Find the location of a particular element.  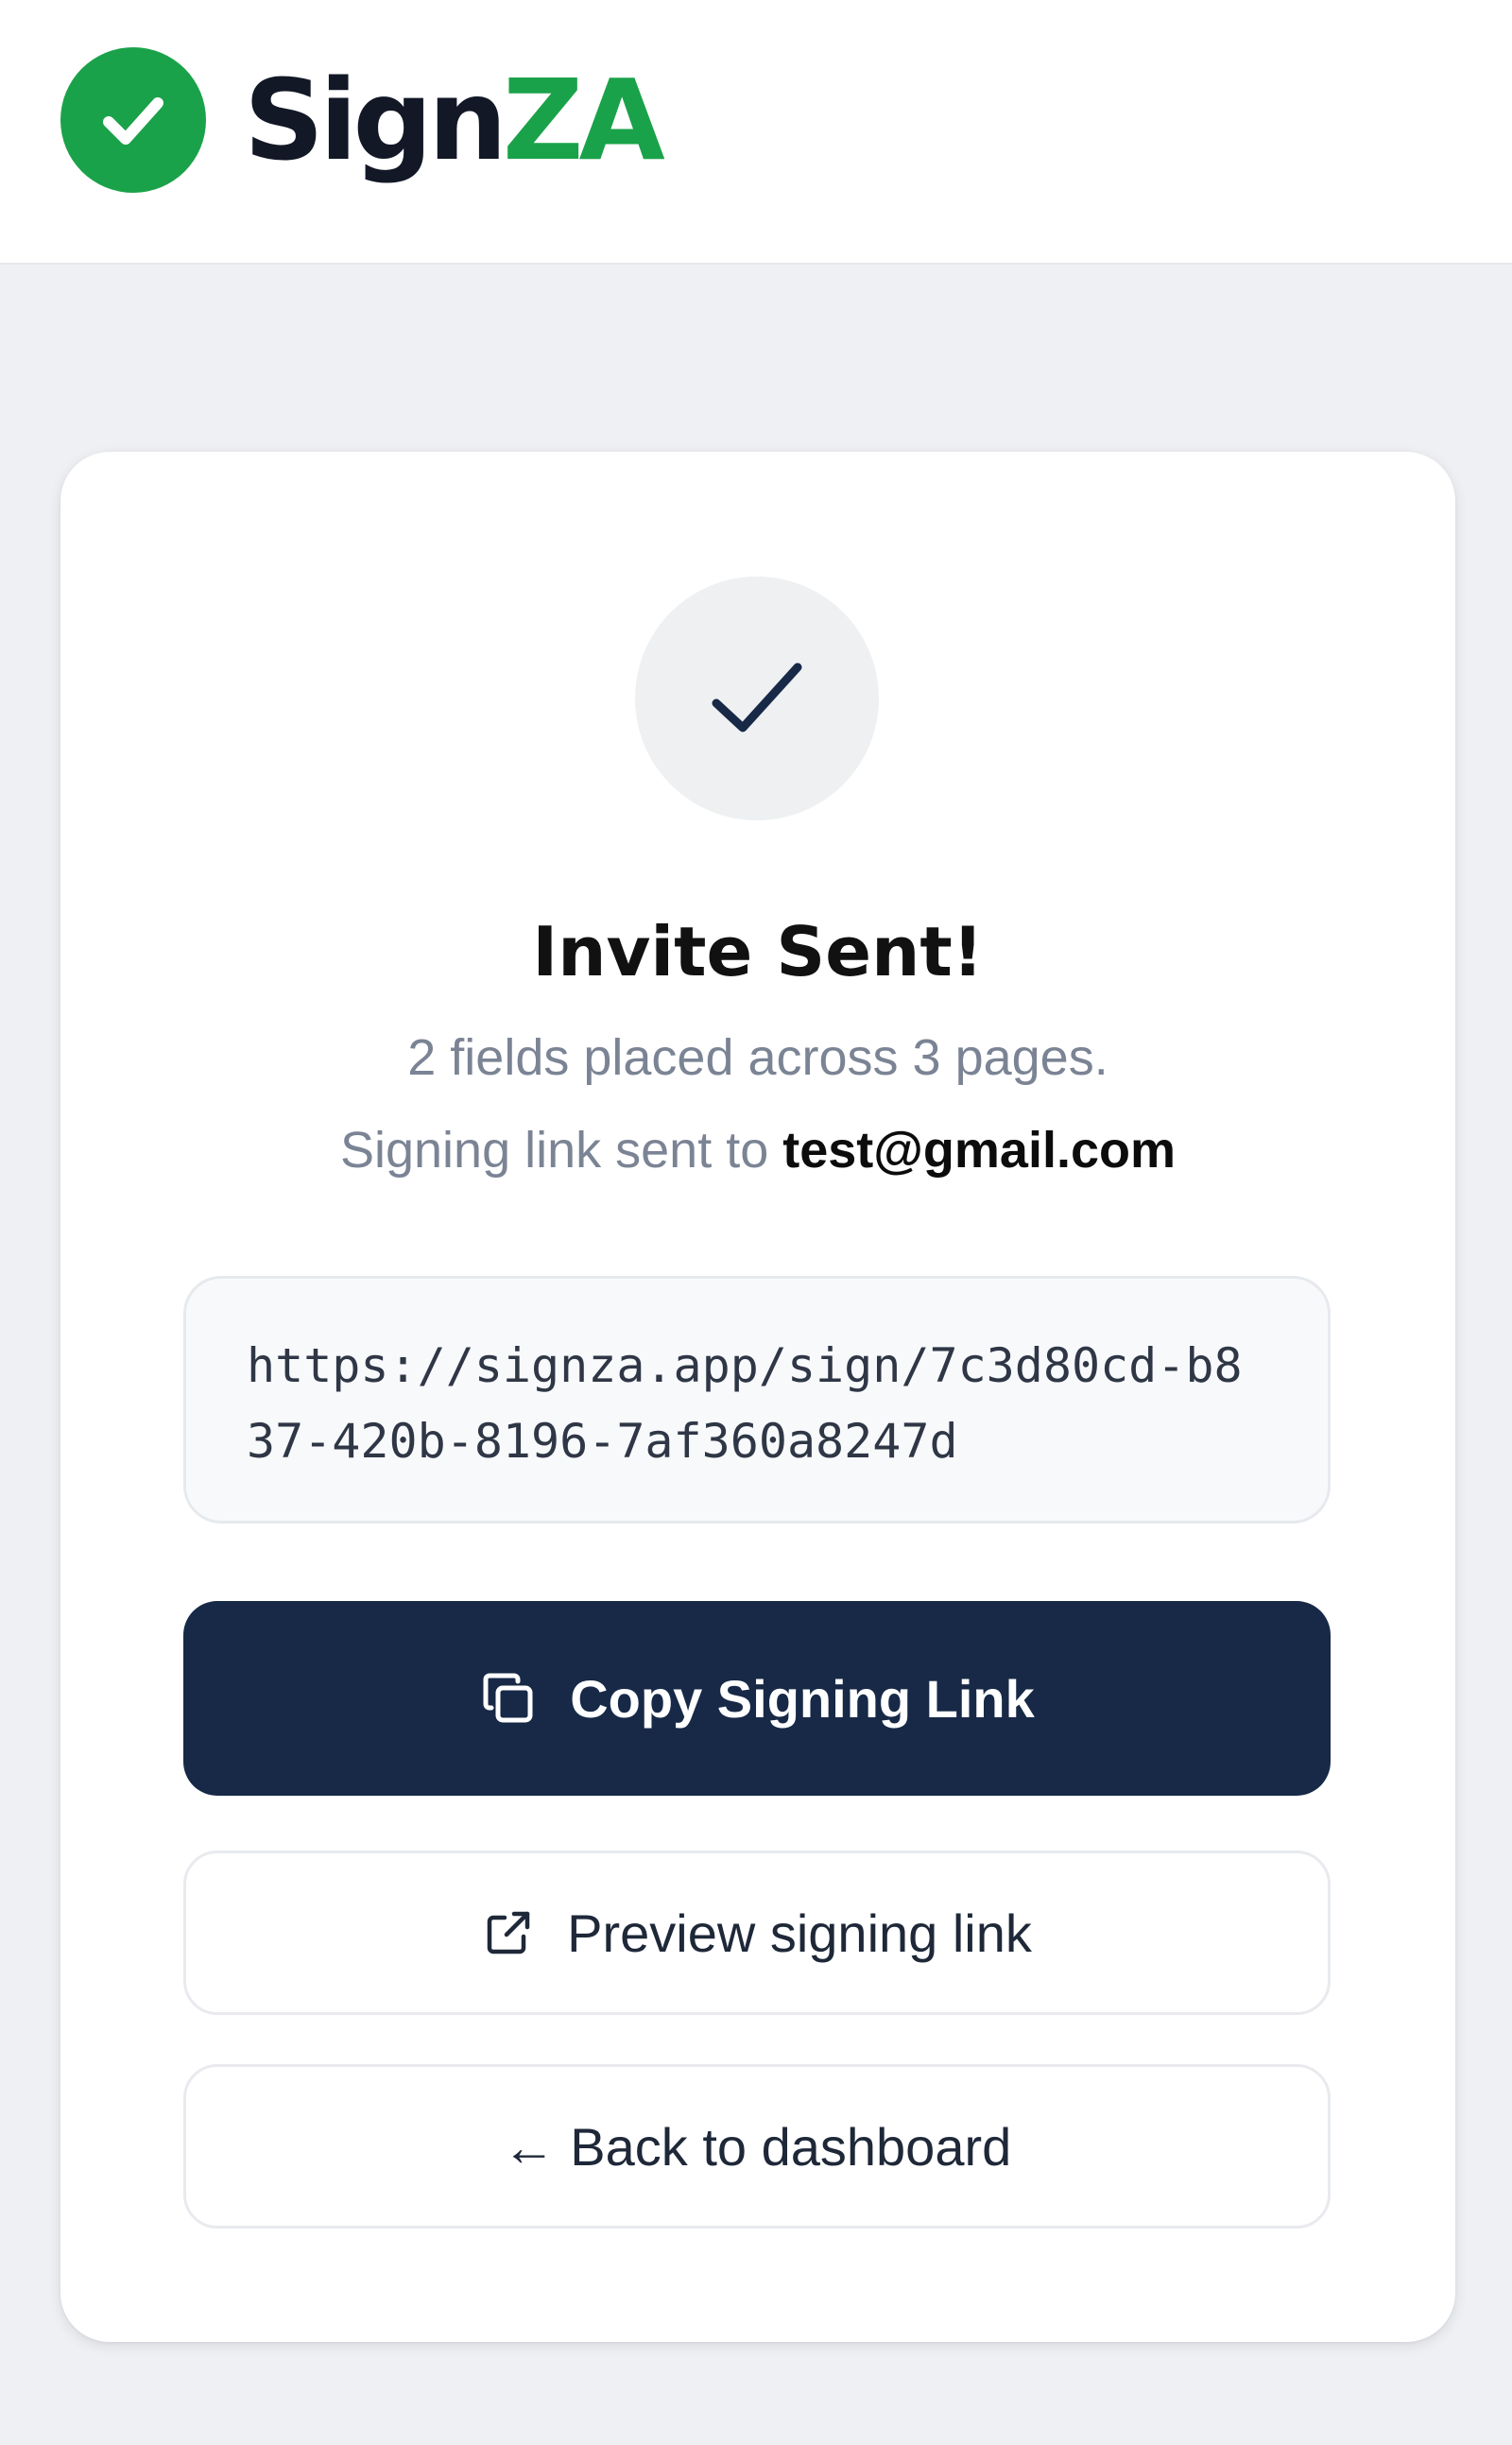

preview-signing-link-button: Preview signing link is located at coordinates (757, 1933).